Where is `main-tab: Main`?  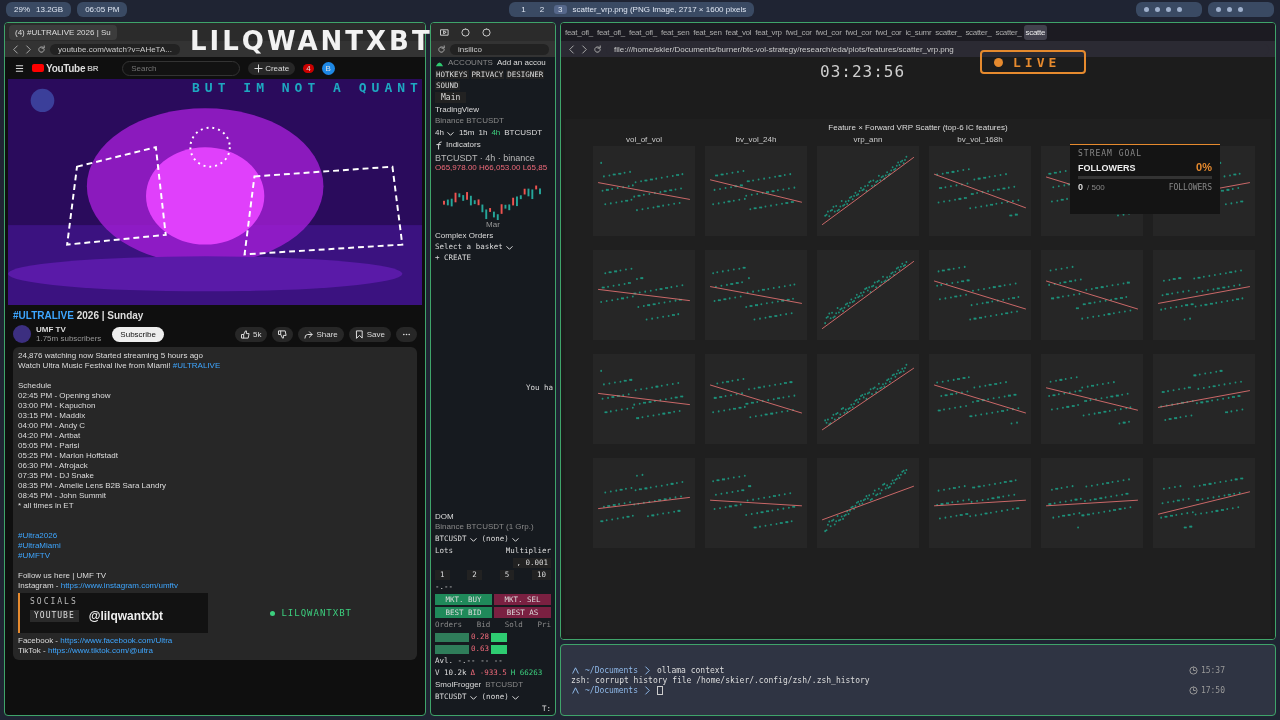
main-tab: Main is located at coordinates (451, 97).